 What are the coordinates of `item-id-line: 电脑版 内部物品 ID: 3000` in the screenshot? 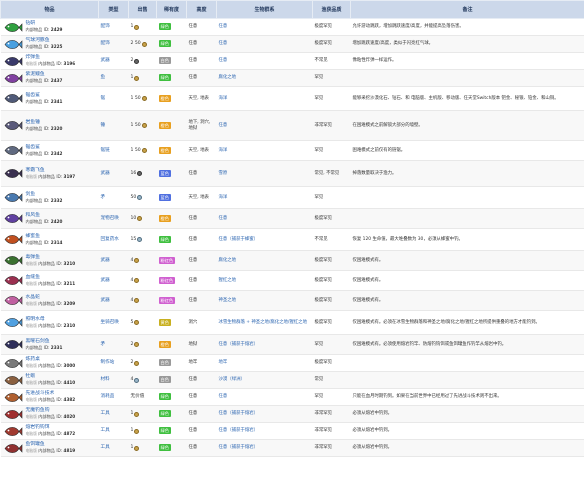 It's located at (51, 366).